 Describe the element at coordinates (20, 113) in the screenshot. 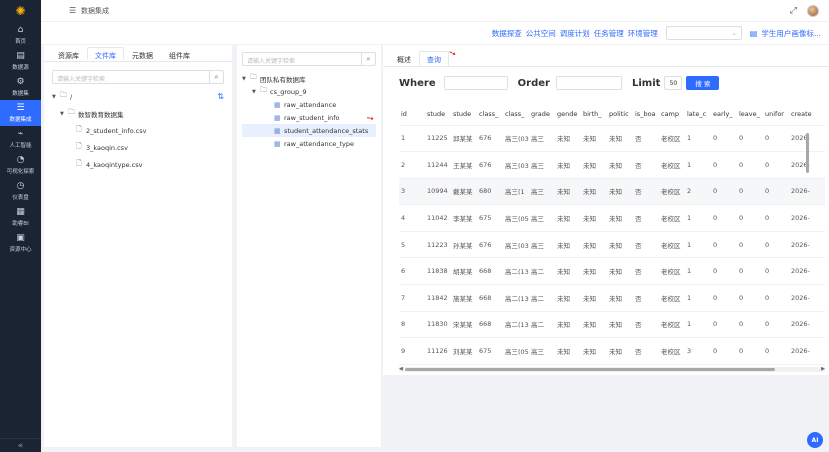

I see `nav-item-4: ☰ 数据集成` at that location.